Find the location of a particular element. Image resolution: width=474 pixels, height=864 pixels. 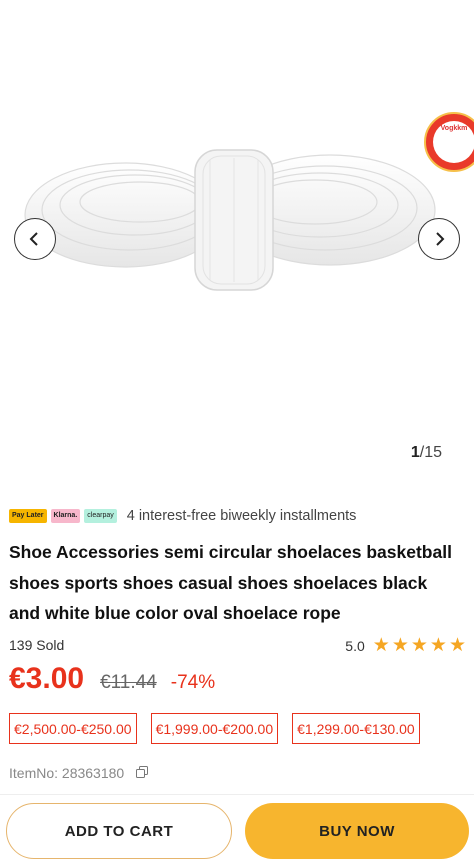

price-row: €3.00 €11.44 -74% is located at coordinates (112, 679).